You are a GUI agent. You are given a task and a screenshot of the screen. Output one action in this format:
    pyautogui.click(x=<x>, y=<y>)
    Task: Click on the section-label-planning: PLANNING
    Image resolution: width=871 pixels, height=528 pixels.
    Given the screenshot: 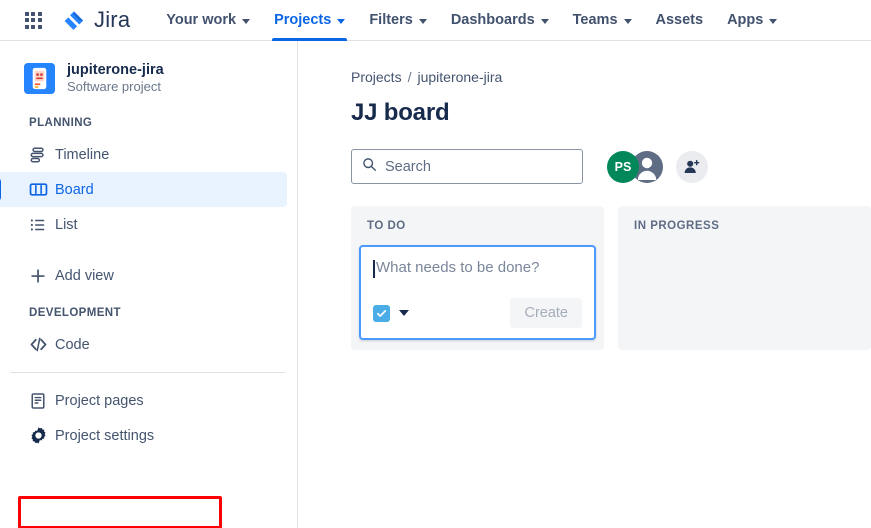 What is the action you would take?
    pyautogui.click(x=61, y=123)
    